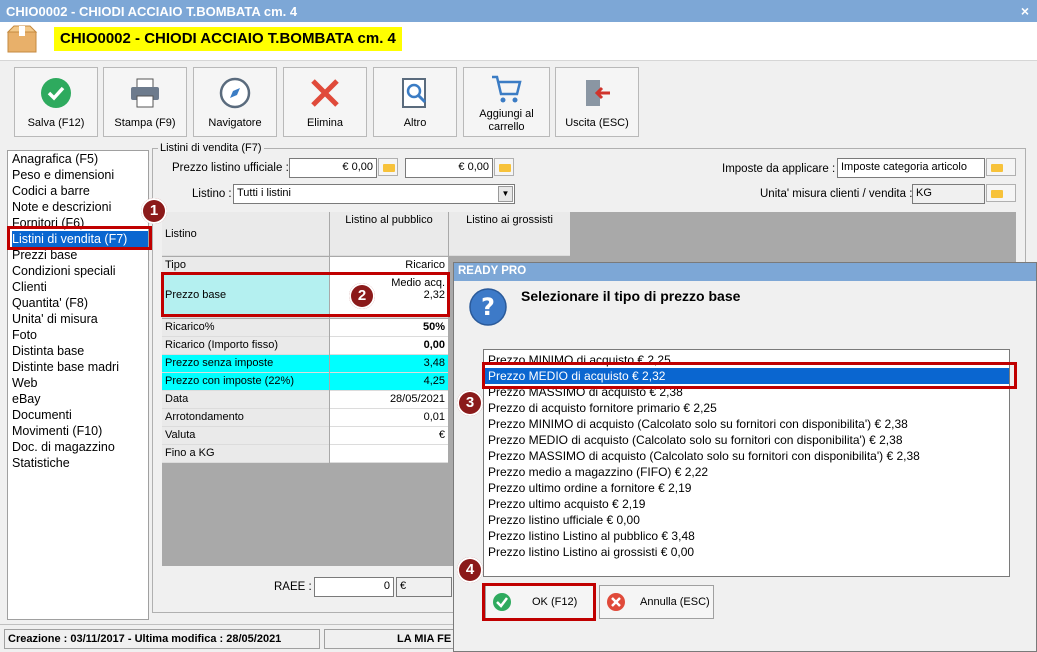 The image size is (1037, 652). I want to click on print-button: Stampa (F9), so click(145, 102).